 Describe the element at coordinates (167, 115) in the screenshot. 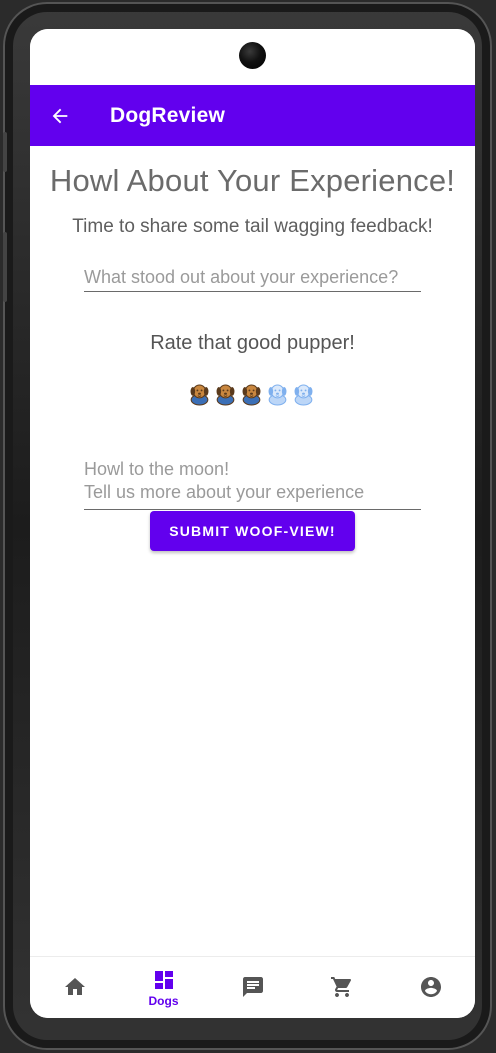

I see `app-title: DogReview` at that location.